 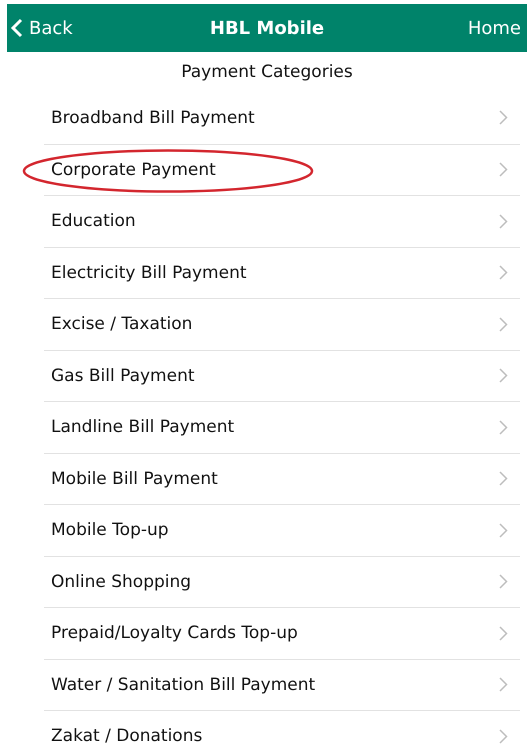 What do you see at coordinates (282, 220) in the screenshot?
I see `category-item: Education` at bounding box center [282, 220].